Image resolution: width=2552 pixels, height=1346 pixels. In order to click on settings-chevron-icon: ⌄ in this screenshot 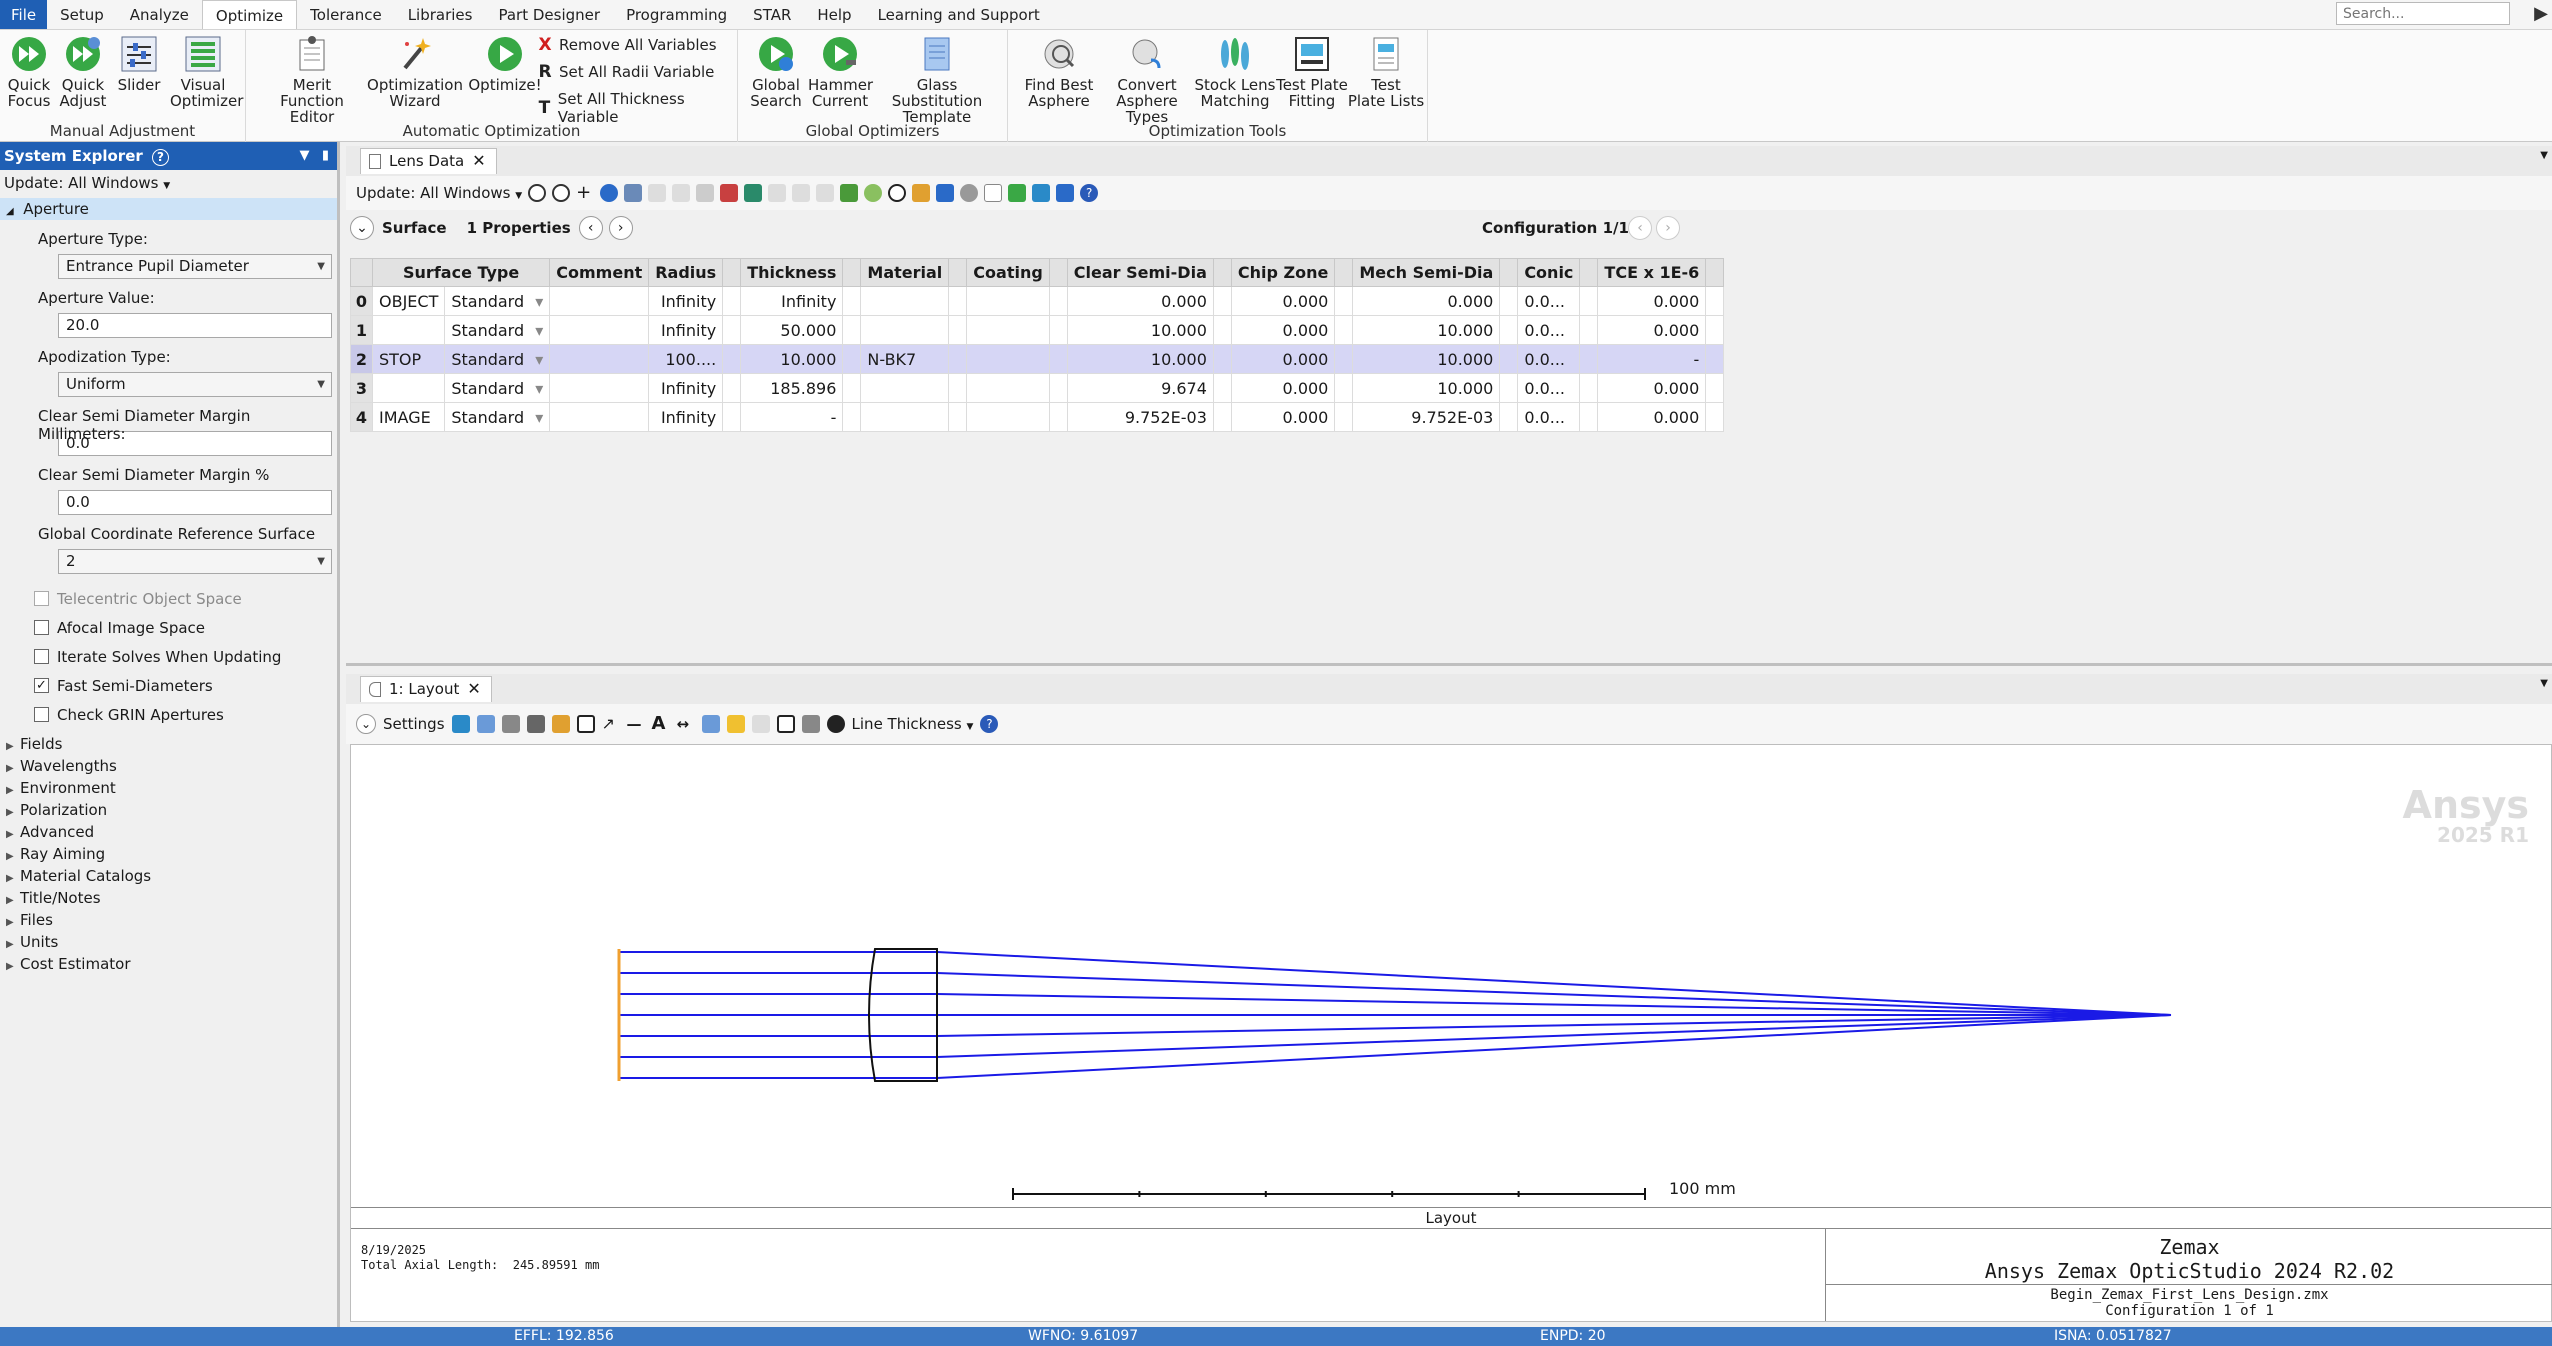, I will do `click(366, 724)`.